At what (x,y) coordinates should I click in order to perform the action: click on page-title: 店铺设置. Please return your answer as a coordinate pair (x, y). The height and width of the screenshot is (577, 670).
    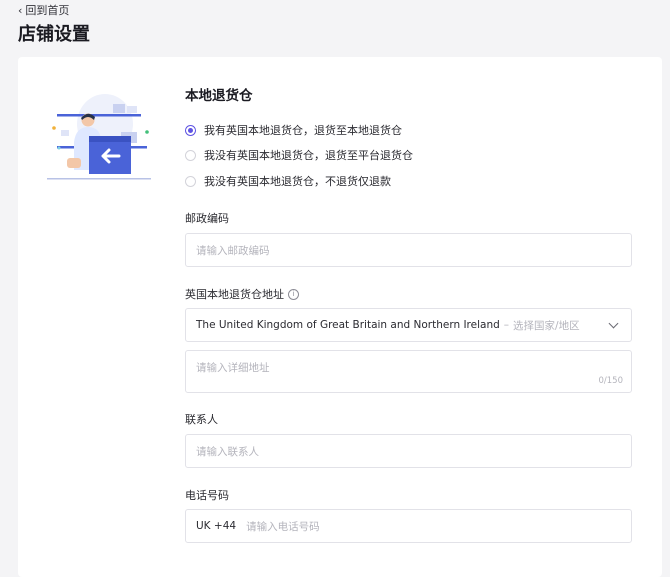
    Looking at the image, I should click on (54, 34).